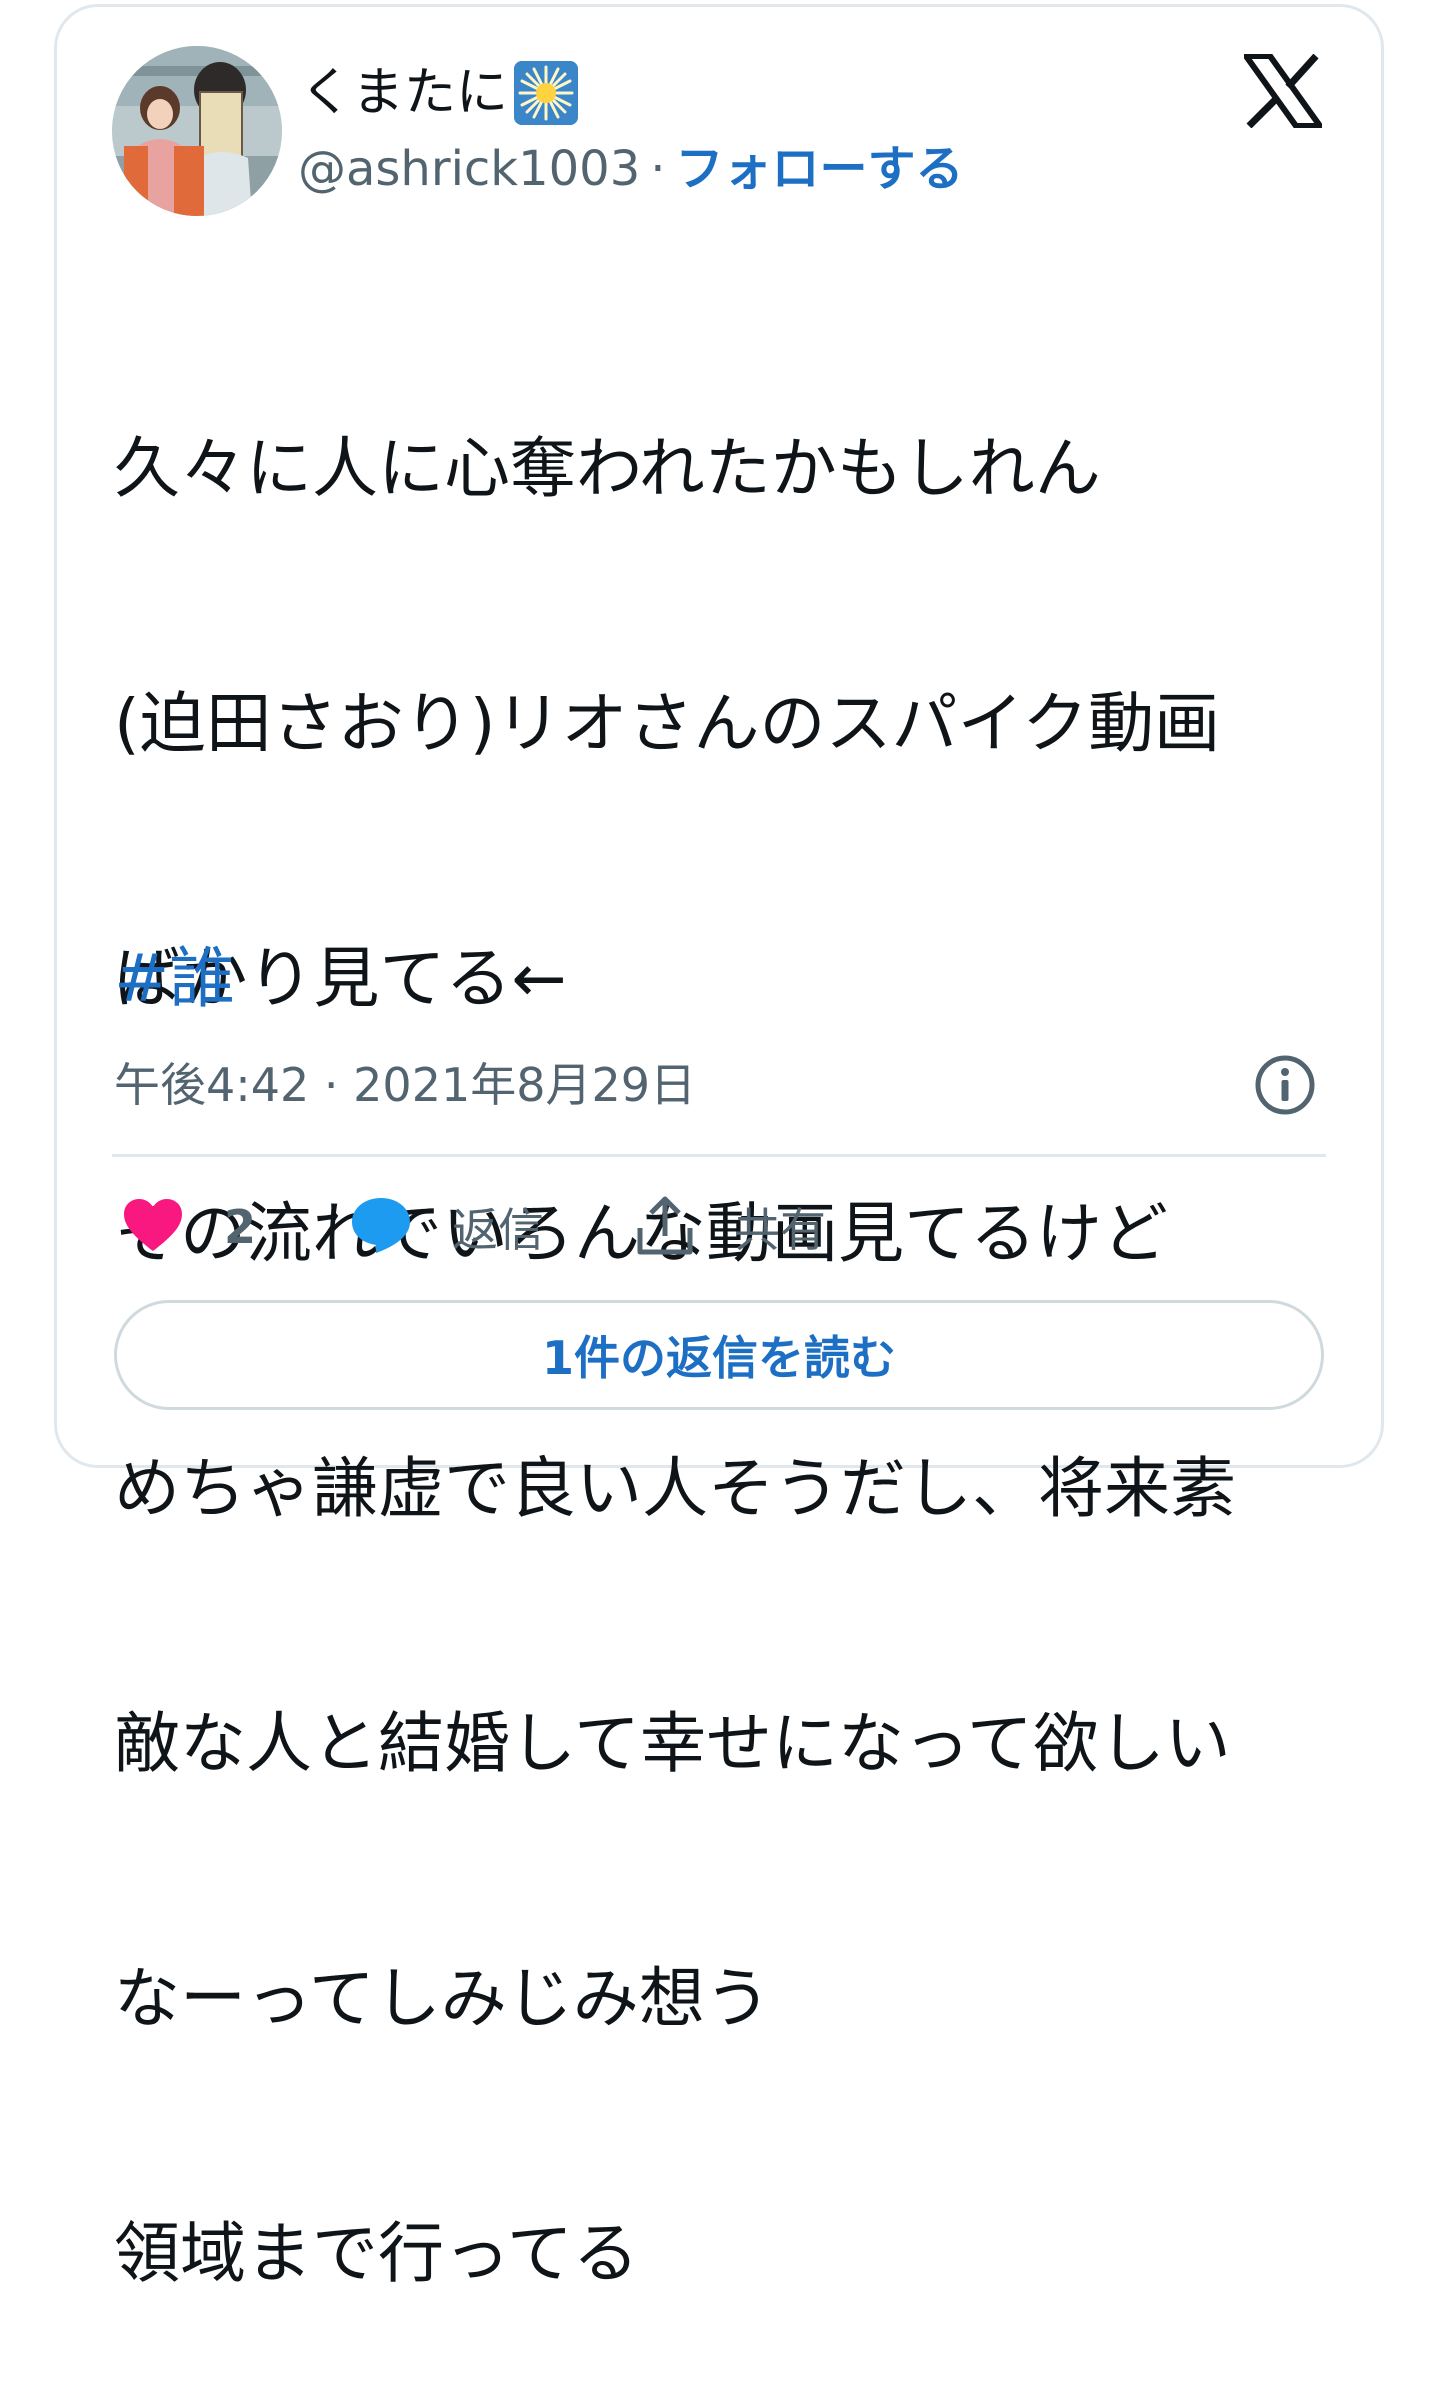 The image size is (1440, 2381). Describe the element at coordinates (731, 1227) in the screenshot. I see `share-button: 共有` at that location.